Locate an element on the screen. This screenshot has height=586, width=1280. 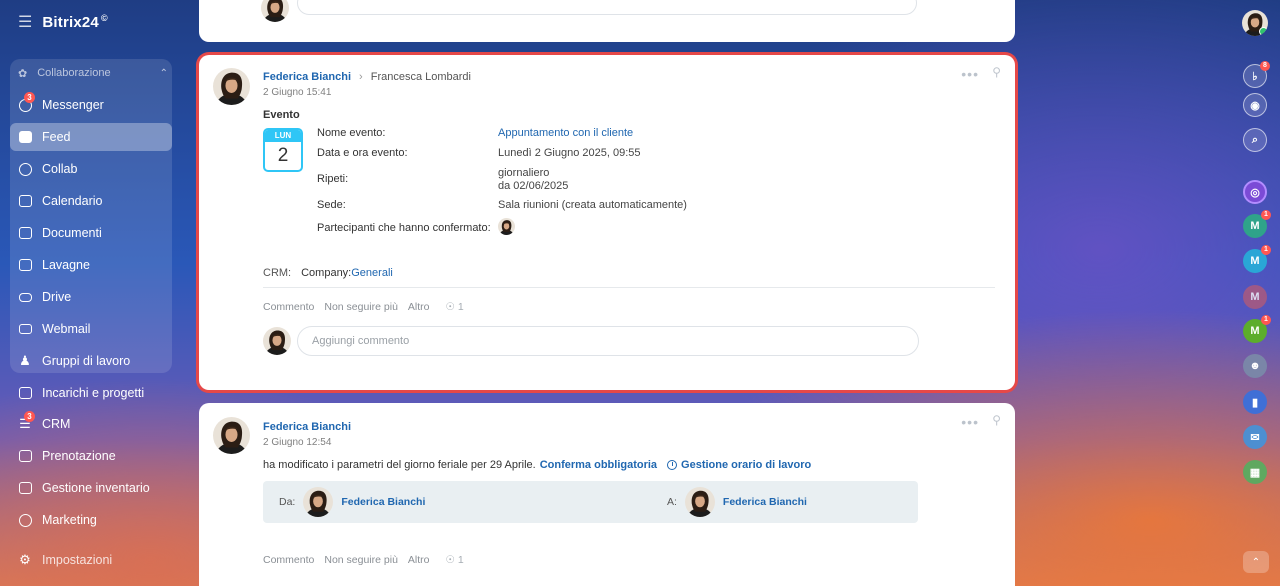
crm-company-link: Generali is located at coordinates (372, 273).